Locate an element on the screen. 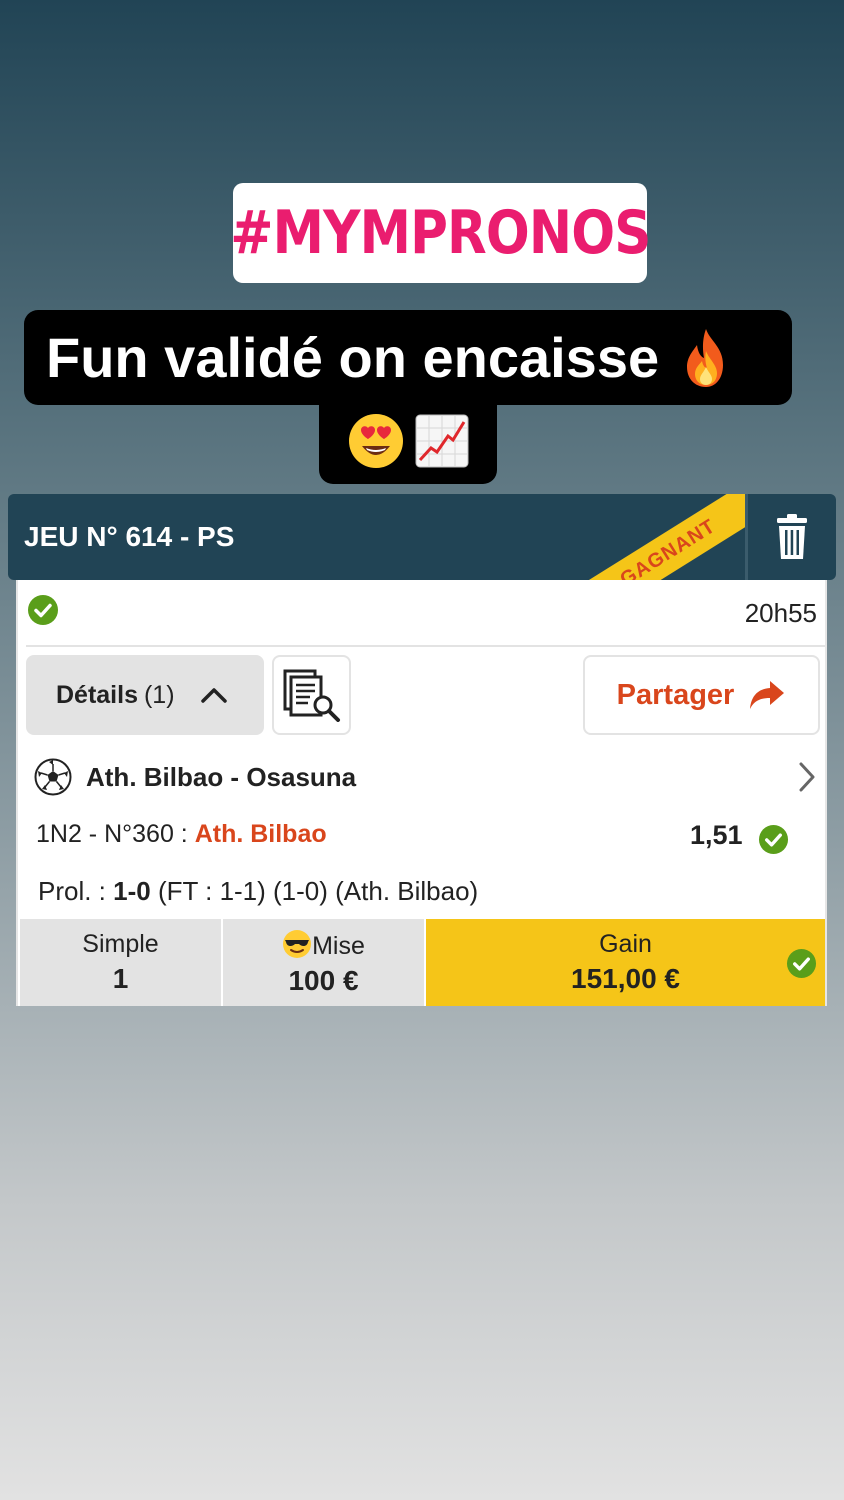  bet-title: JEU N° 614 - PS is located at coordinates (129, 536).